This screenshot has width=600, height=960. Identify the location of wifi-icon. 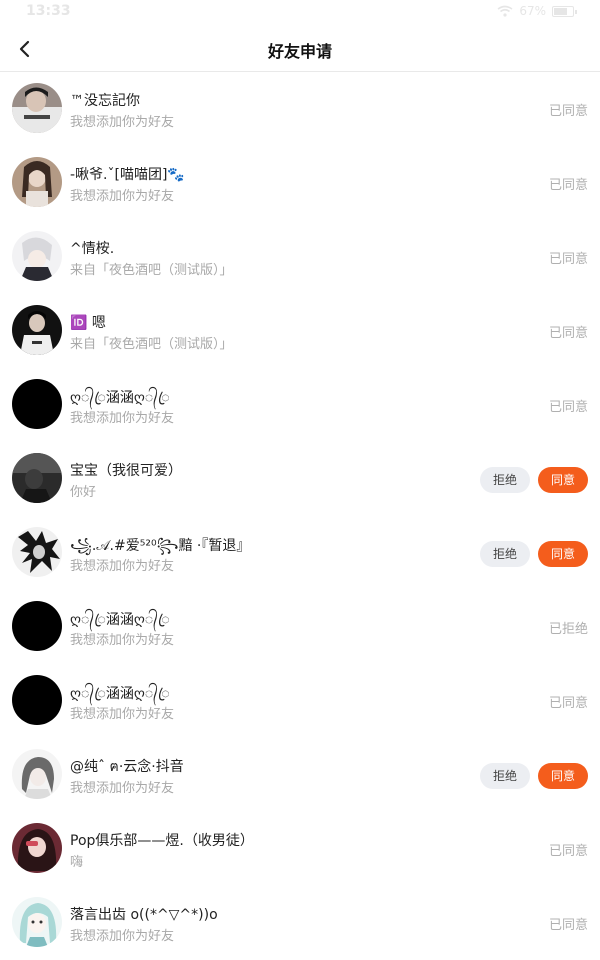
(505, 11).